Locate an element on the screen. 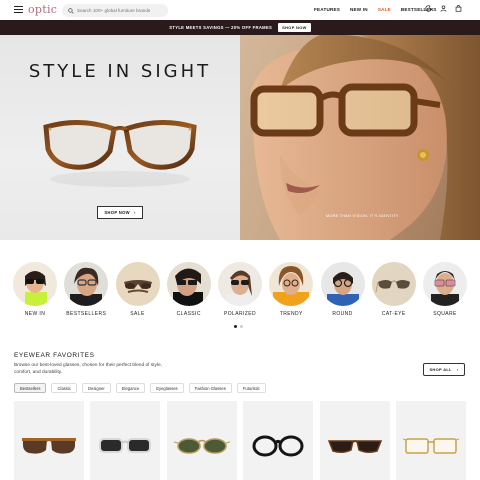 The height and width of the screenshot is (480, 480). tab-bestsellers: Bestsellers is located at coordinates (30, 388).